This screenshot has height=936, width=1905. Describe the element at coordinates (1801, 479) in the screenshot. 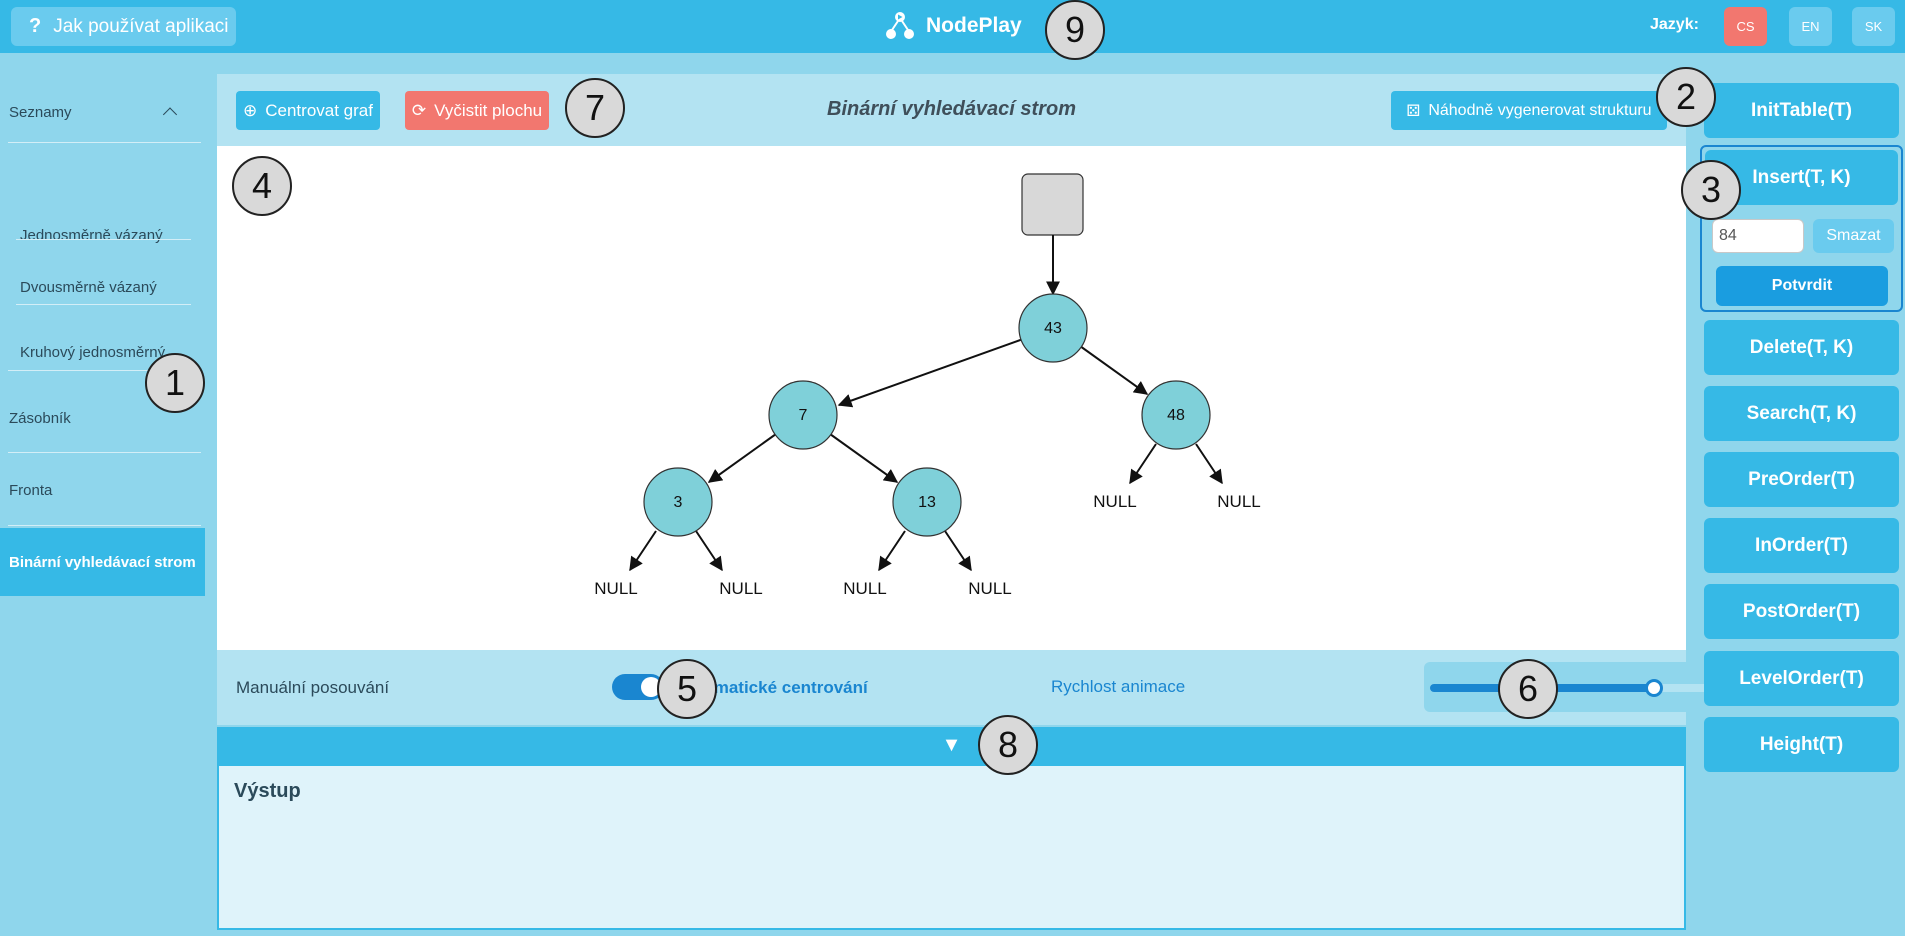

I see `preorder-button: PreOrder(T)` at that location.